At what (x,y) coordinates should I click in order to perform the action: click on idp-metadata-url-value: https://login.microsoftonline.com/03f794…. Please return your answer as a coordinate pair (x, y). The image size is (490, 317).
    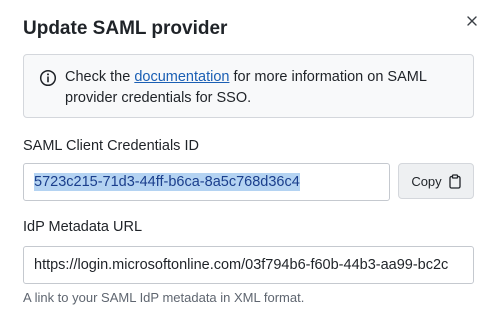
    Looking at the image, I should click on (241, 265).